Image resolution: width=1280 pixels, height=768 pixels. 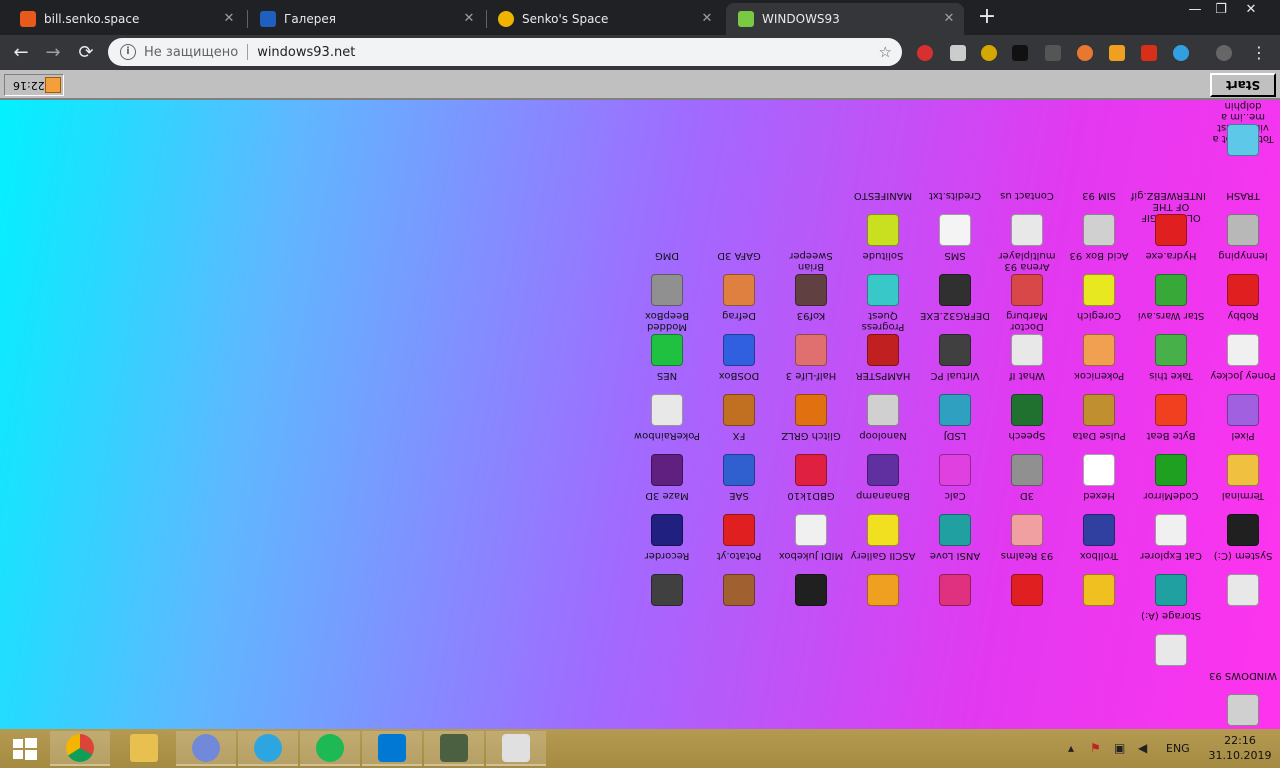 What do you see at coordinates (1243, 219) in the screenshot?
I see `desktop-icon: TRASH` at bounding box center [1243, 219].